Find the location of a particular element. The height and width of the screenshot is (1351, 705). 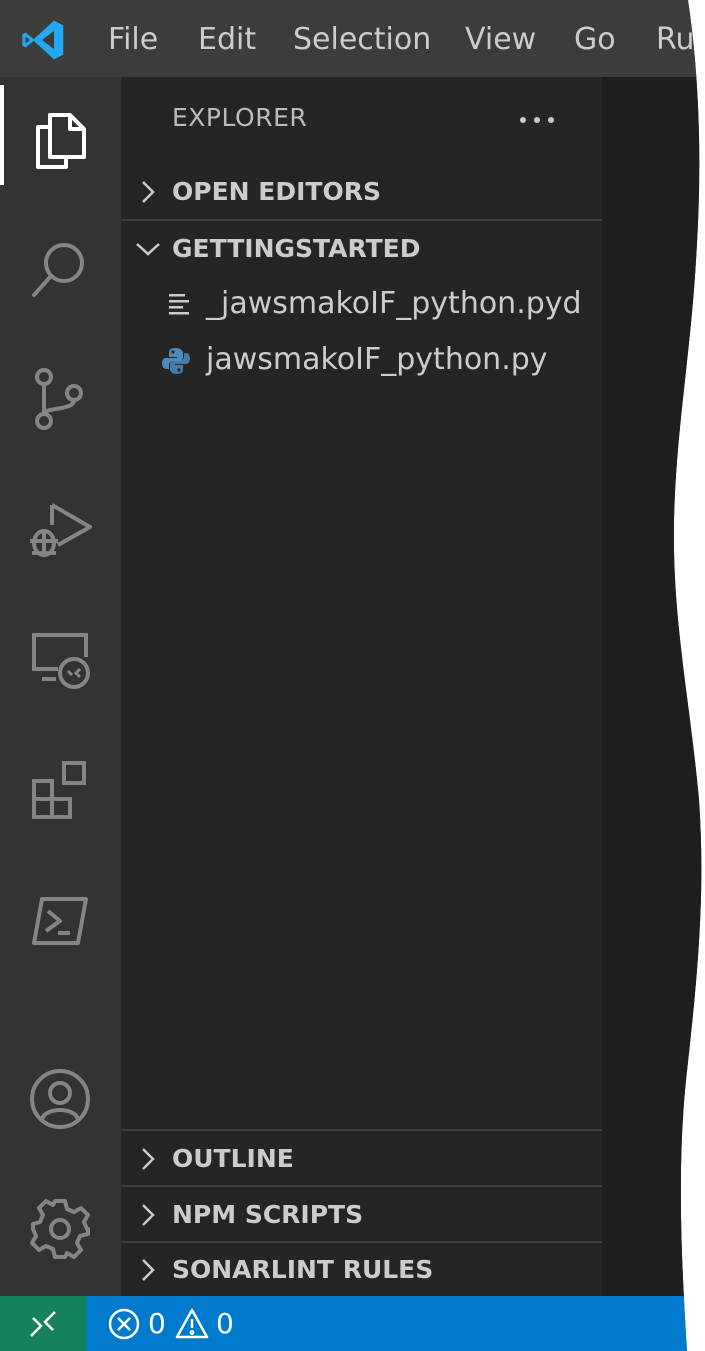

section-open-editors: OPEN EDITORS is located at coordinates (361, 193).